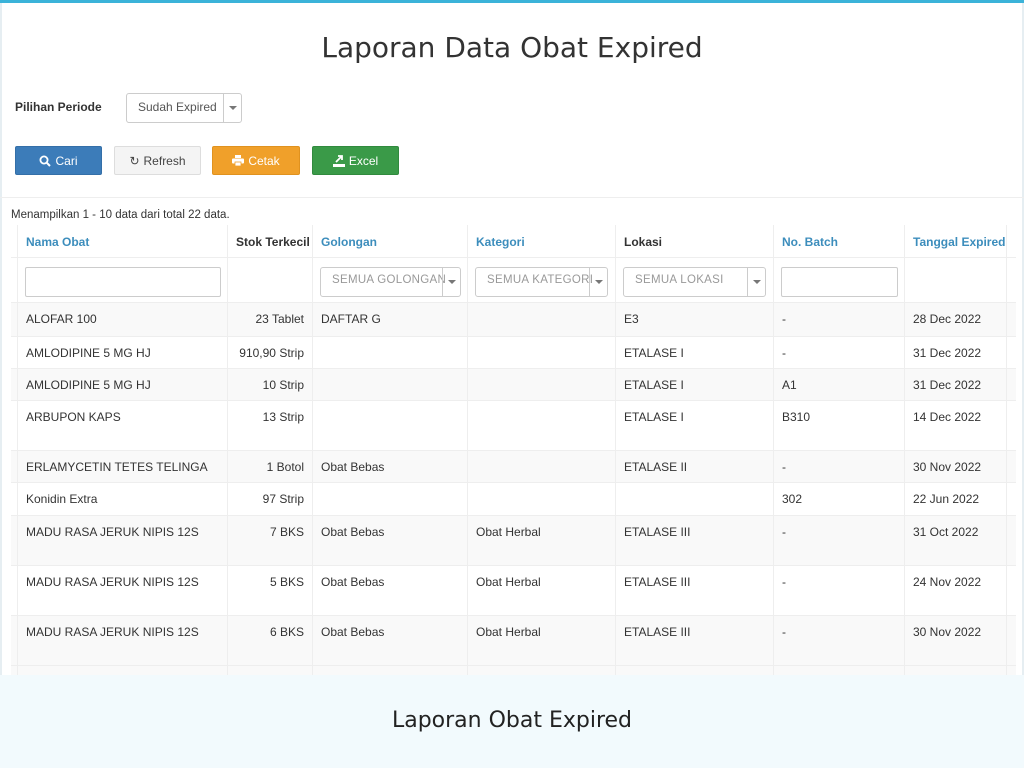 The height and width of the screenshot is (768, 1024). I want to click on lokasi-dropdown-toggle, so click(756, 282).